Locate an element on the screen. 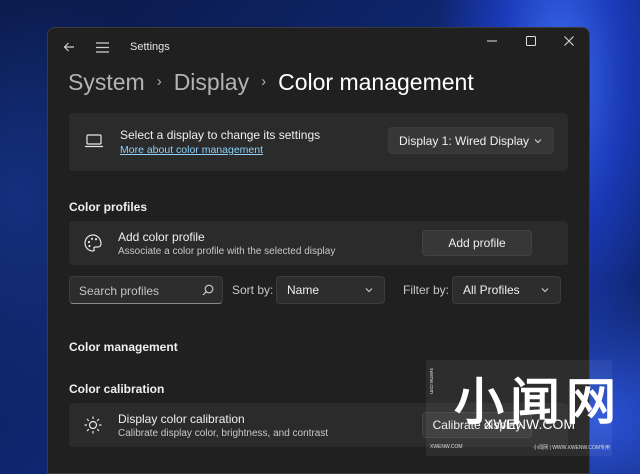 The image size is (640, 474). minimize-button is located at coordinates (492, 41).